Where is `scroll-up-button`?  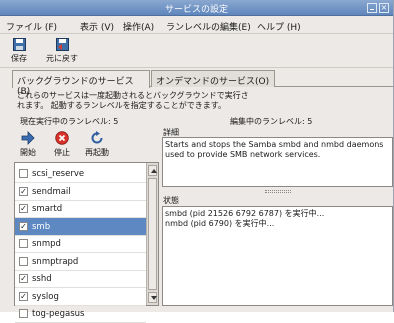 scroll-up-button is located at coordinates (152, 170).